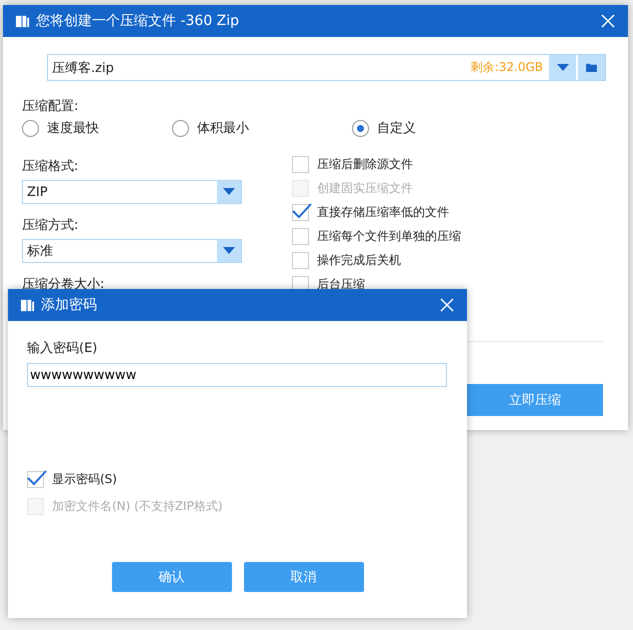 The width and height of the screenshot is (633, 630). I want to click on dropdown-button, so click(562, 67).